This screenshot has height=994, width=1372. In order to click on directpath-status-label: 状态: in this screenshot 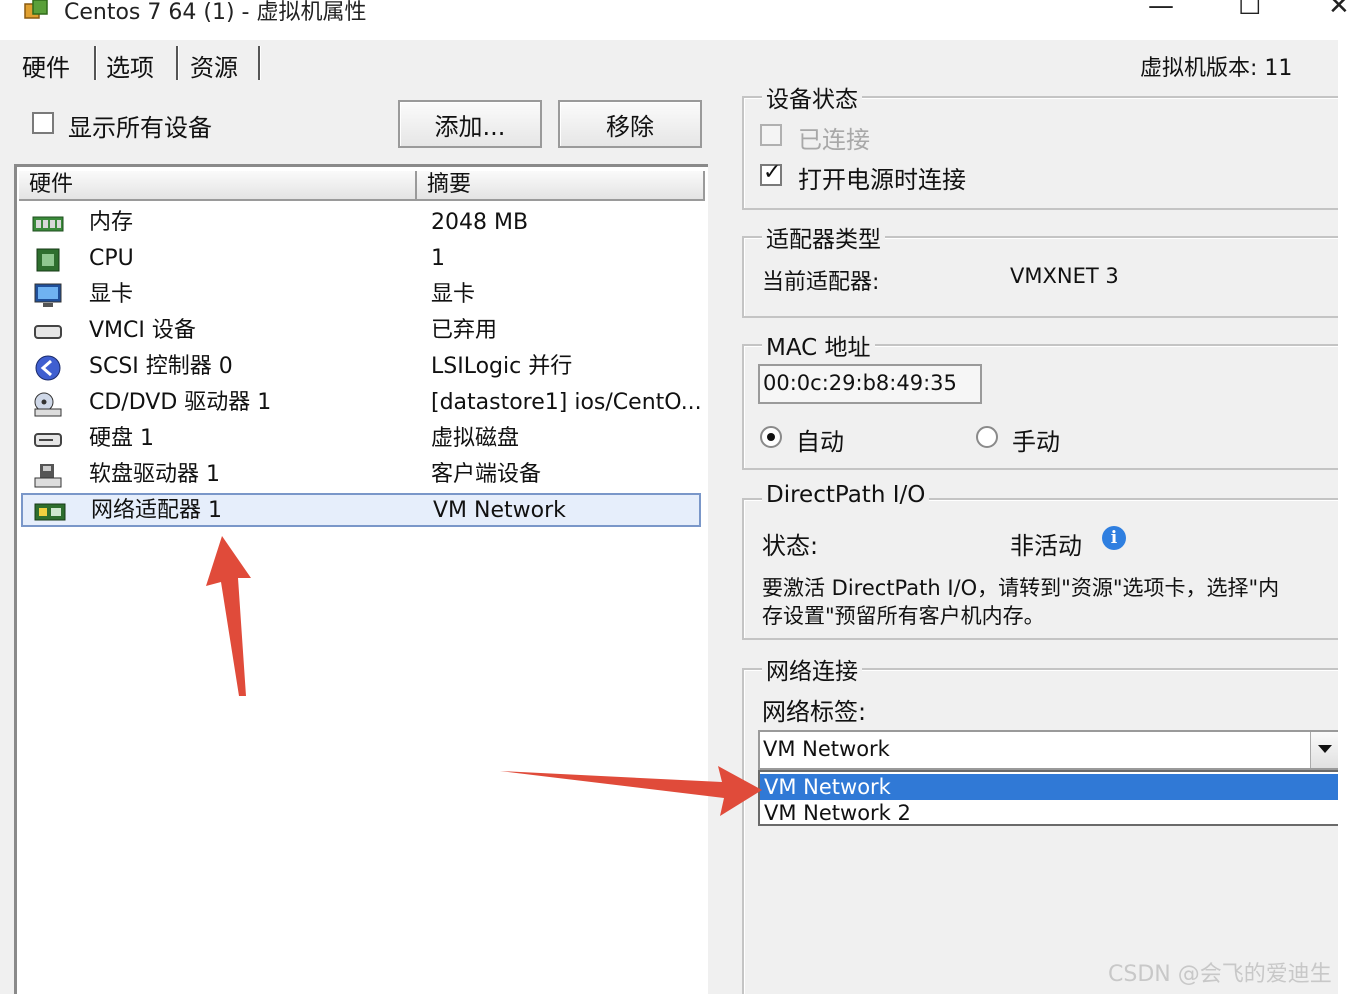, I will do `click(790, 546)`.